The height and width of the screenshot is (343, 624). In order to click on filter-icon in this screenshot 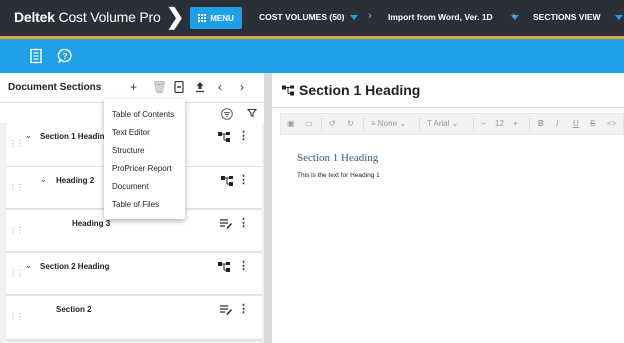, I will do `click(252, 113)`.